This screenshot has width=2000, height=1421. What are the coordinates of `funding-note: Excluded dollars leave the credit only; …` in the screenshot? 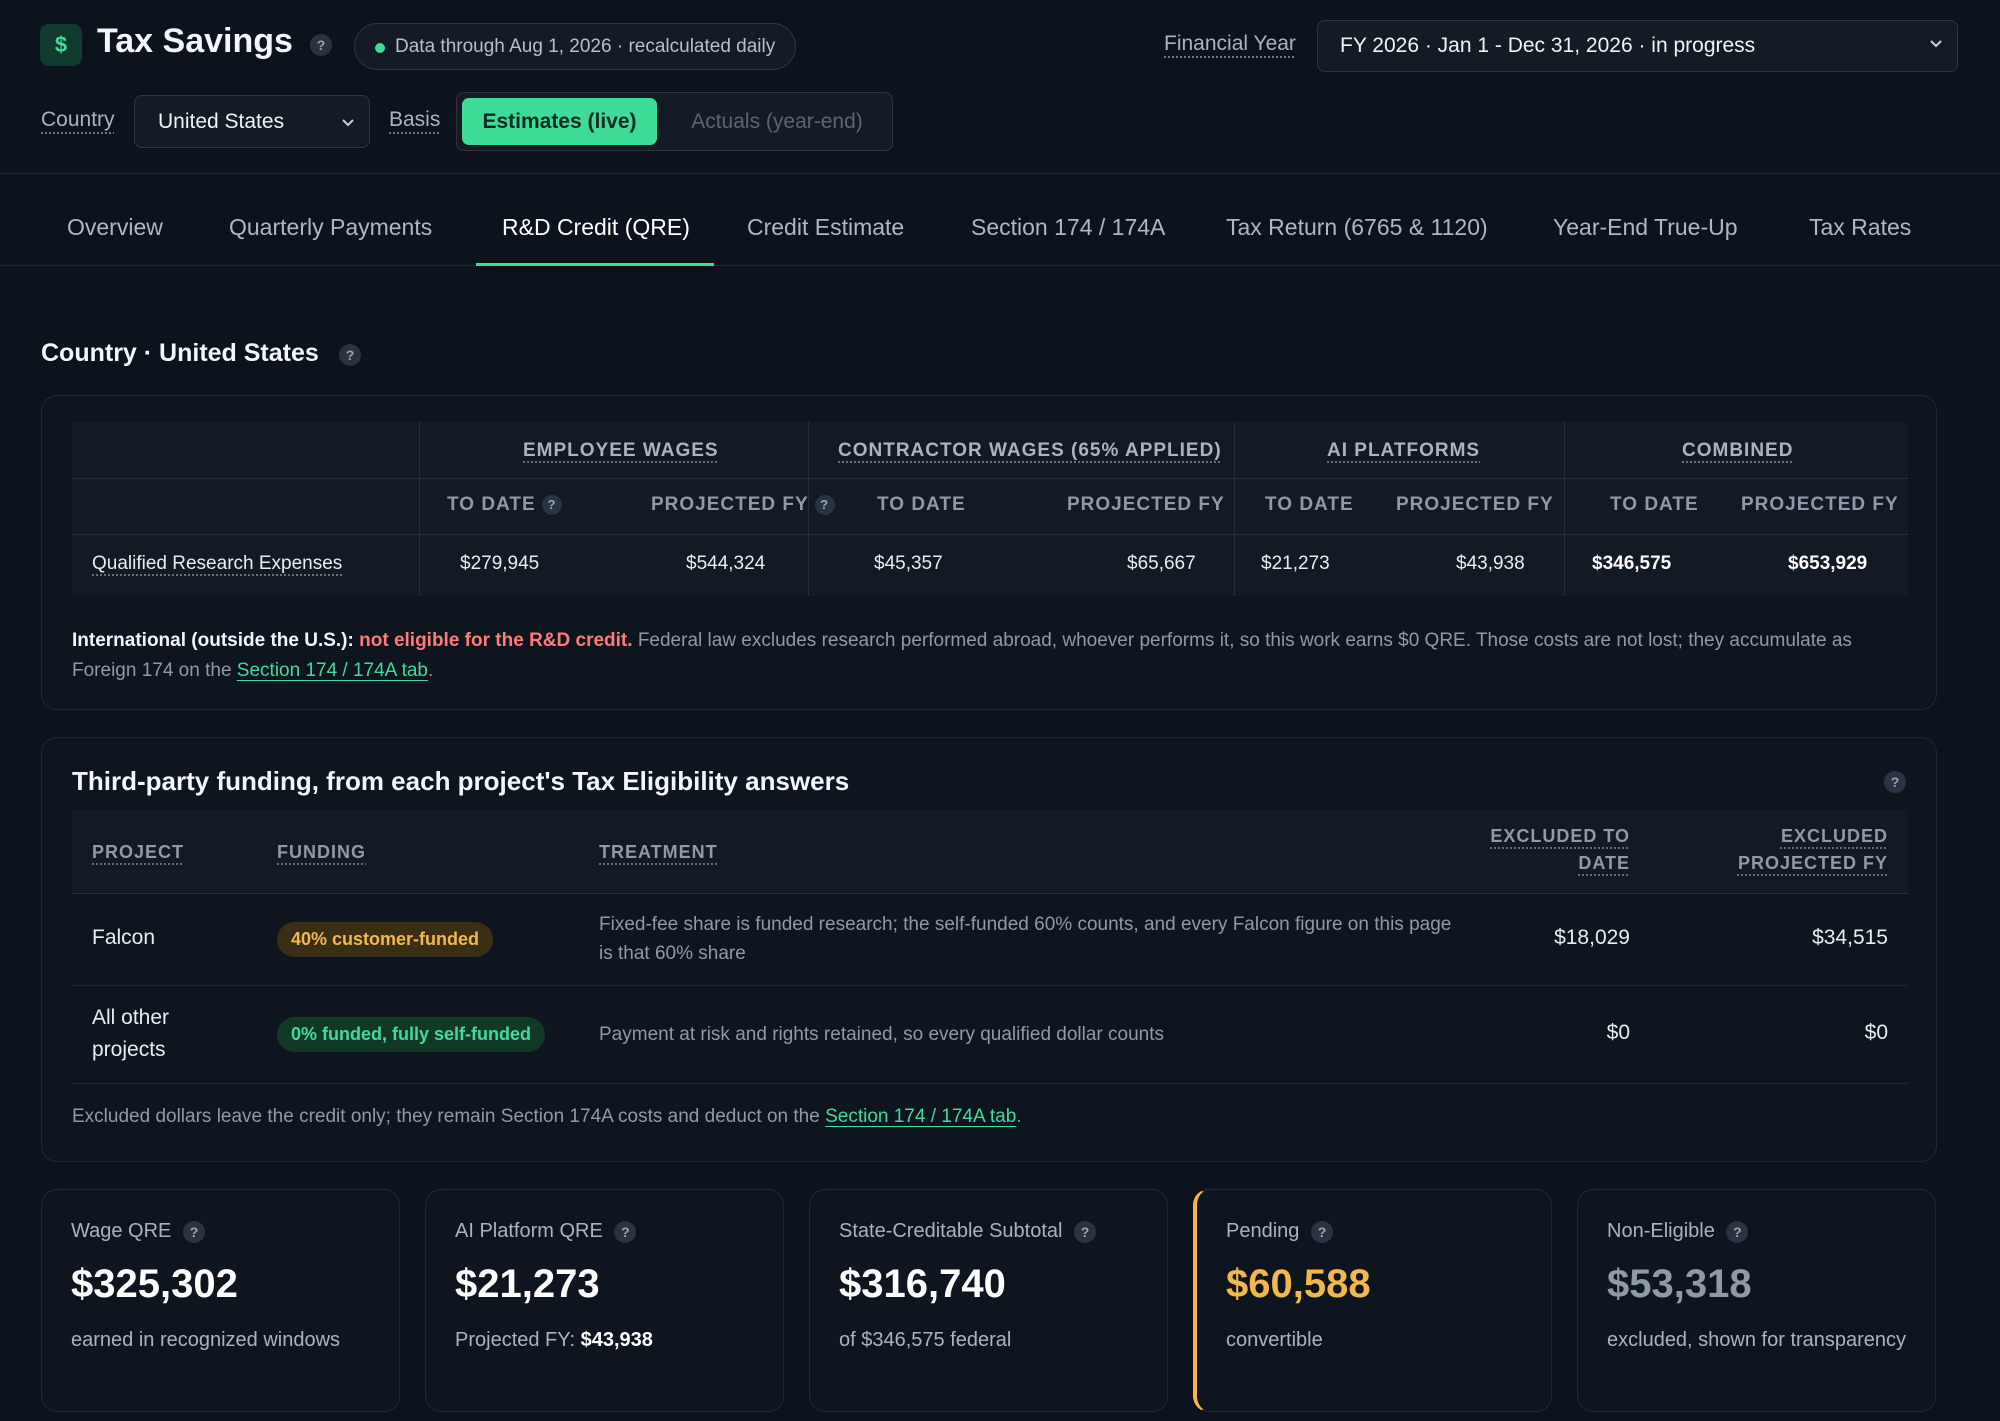 It's located at (547, 1116).